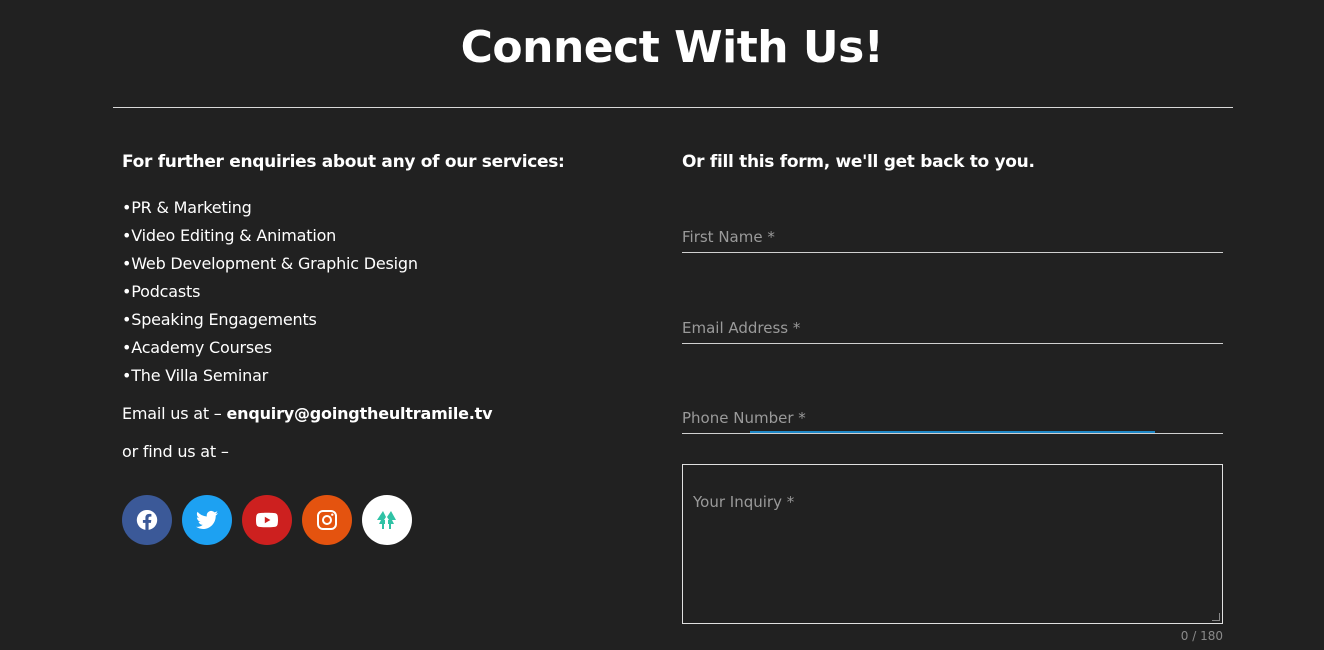 Image resolution: width=1324 pixels, height=650 pixels. I want to click on find-us-text: or find us at –, so click(175, 451).